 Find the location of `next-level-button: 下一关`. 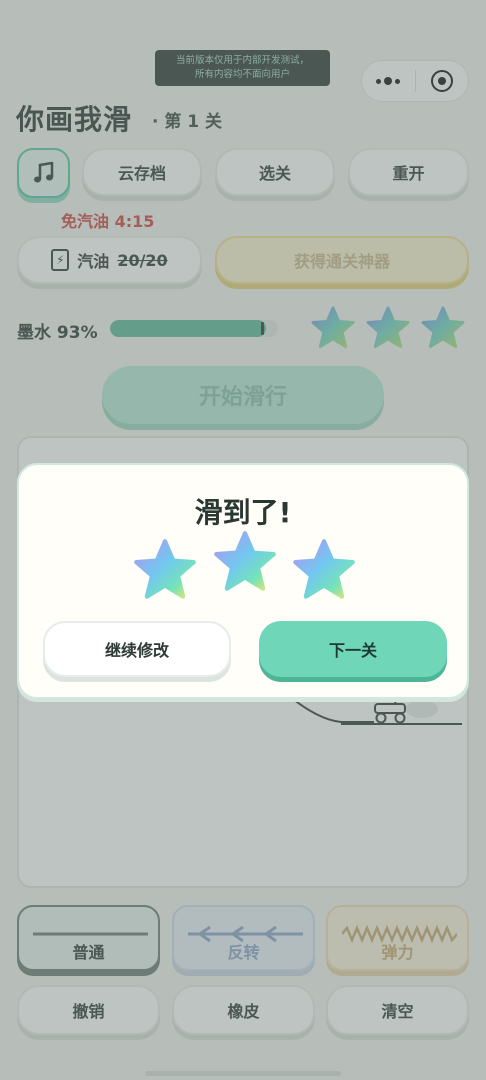

next-level-button: 下一关 is located at coordinates (353, 649).